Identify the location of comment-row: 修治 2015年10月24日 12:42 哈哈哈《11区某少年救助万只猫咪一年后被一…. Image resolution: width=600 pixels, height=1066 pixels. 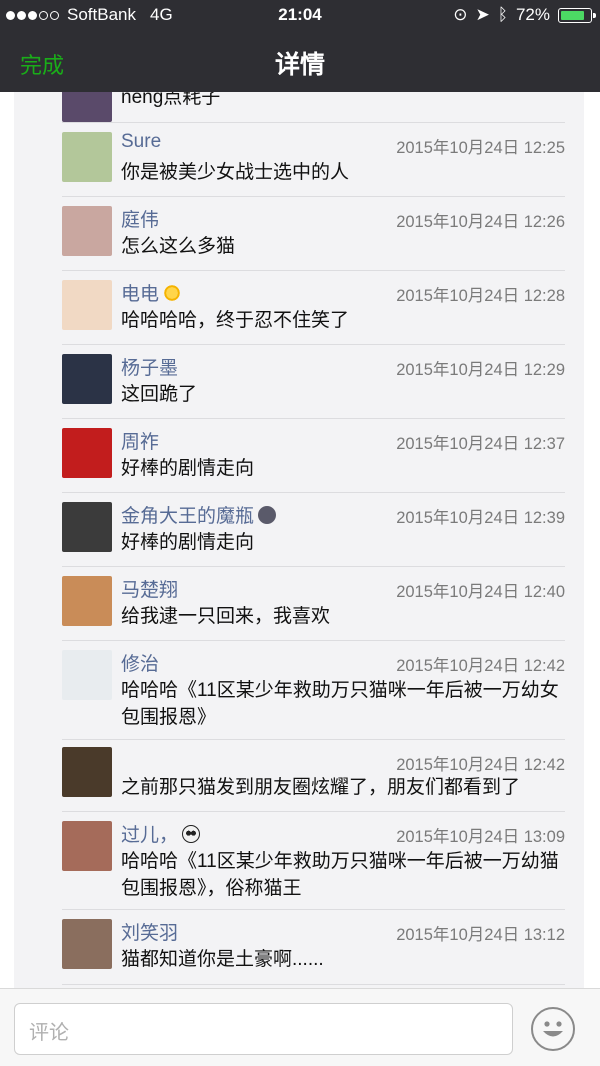
(313, 690).